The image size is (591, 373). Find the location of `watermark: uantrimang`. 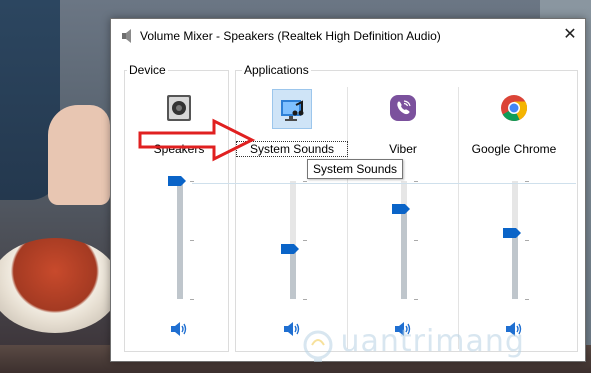

watermark: uantrimang is located at coordinates (445, 344).